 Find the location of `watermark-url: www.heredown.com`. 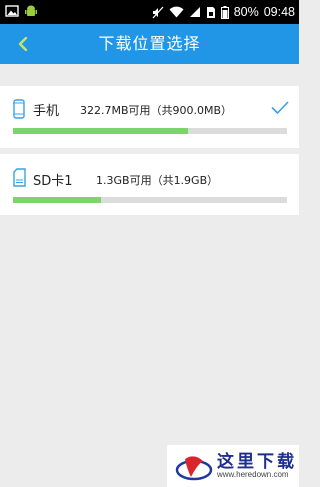

watermark-url: www.heredown.com is located at coordinates (253, 474).